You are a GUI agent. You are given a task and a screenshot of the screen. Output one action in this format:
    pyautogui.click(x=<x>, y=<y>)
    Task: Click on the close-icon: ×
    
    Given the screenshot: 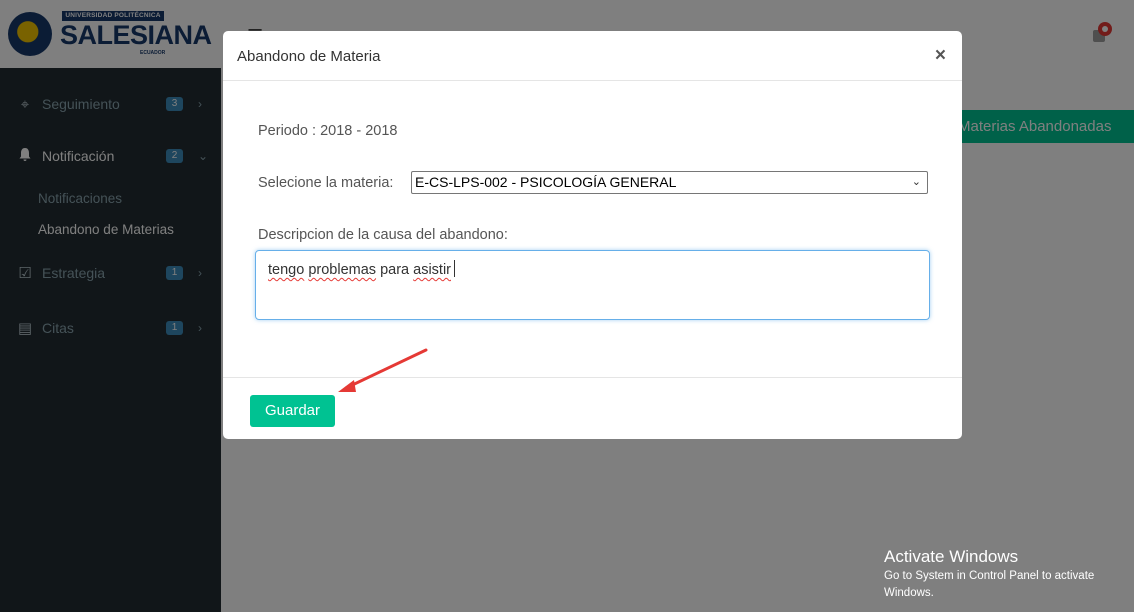 What is the action you would take?
    pyautogui.click(x=940, y=55)
    